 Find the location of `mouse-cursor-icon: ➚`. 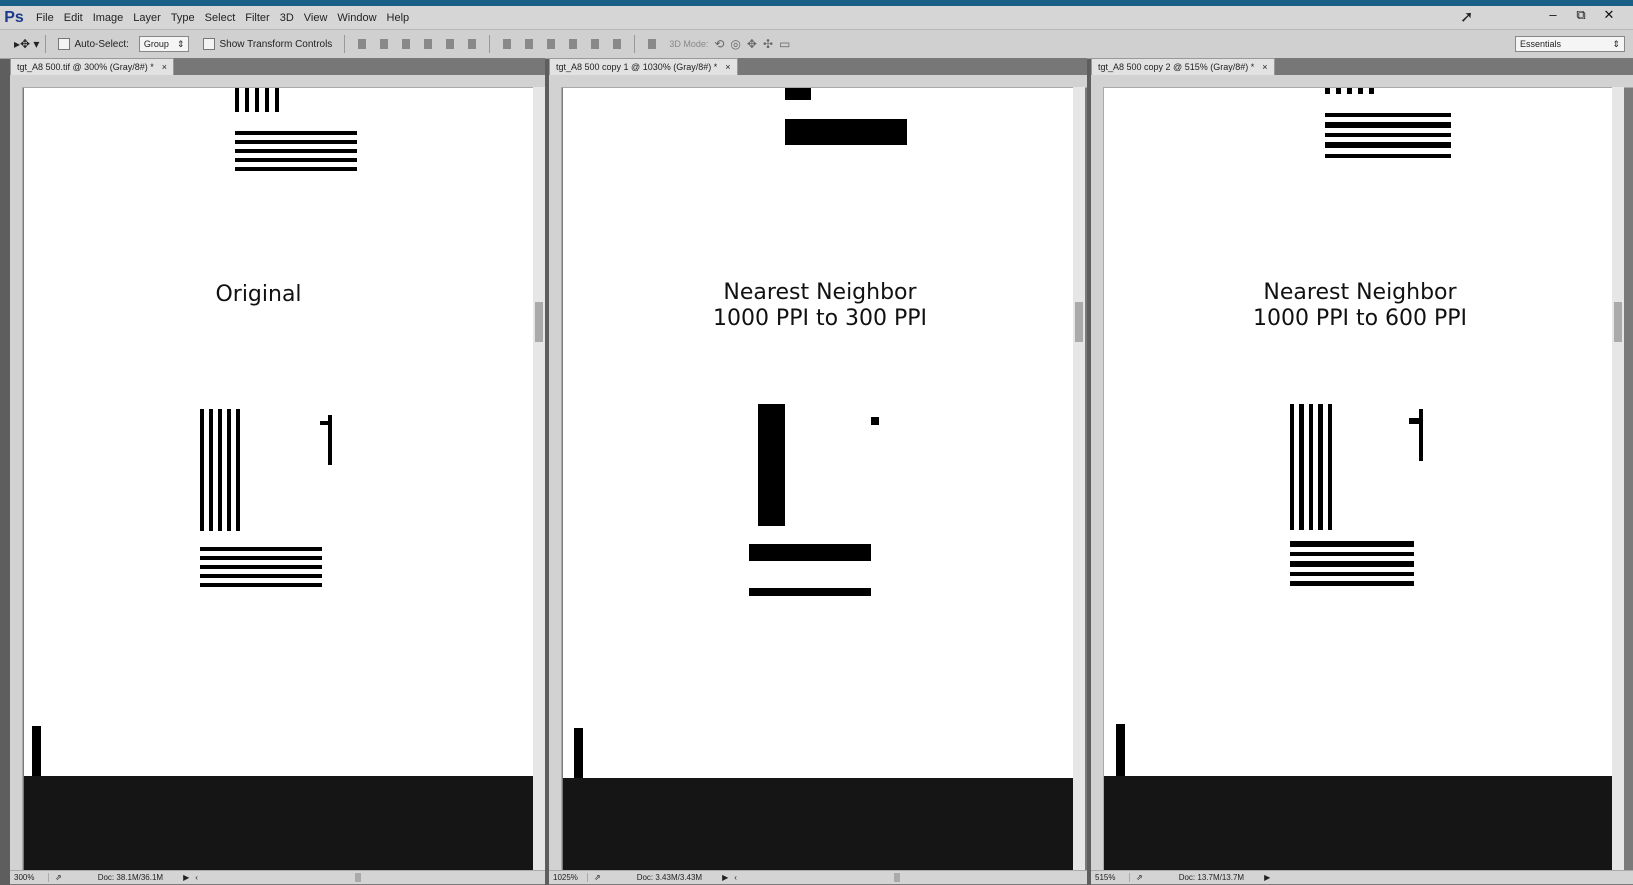

mouse-cursor-icon: ➚ is located at coordinates (1467, 17).